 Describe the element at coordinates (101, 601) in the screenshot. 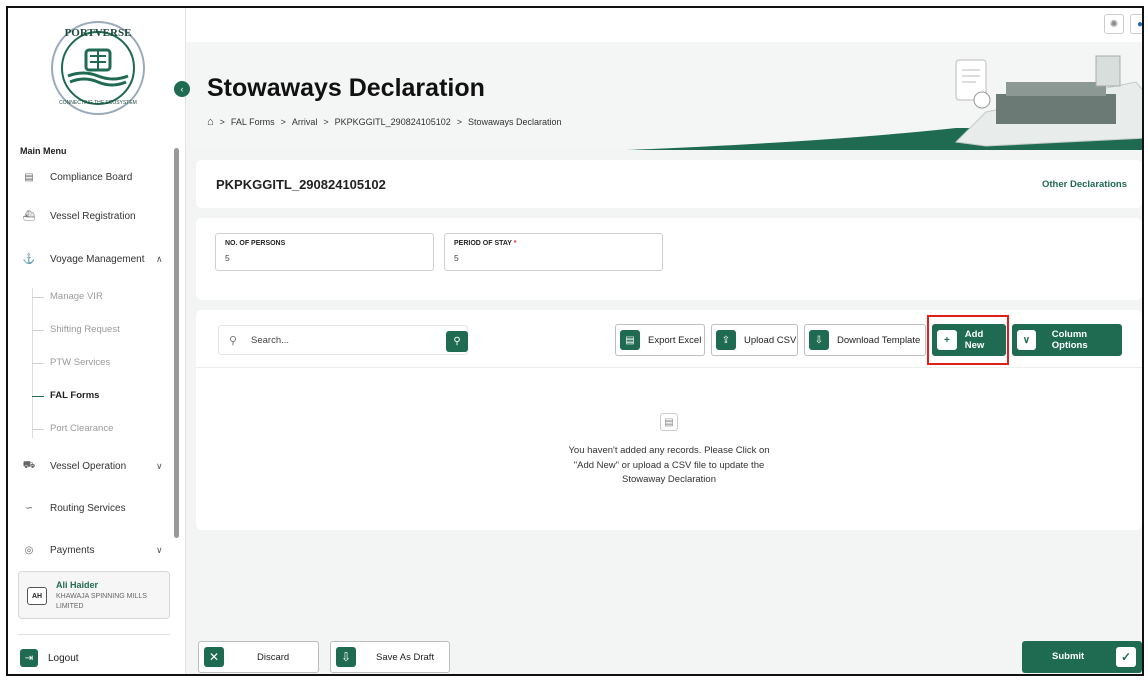

I see `user-company: KHAWAJA SPINNING MILLS LIMITED` at that location.